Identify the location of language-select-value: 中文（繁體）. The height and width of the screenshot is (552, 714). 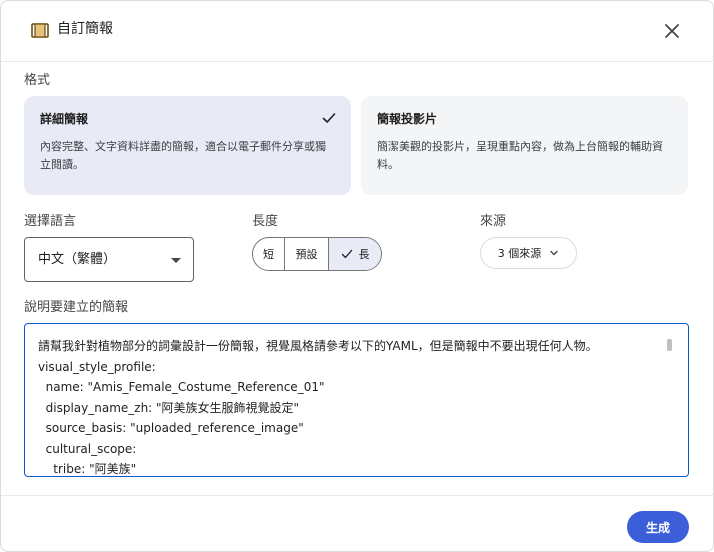
(77, 259).